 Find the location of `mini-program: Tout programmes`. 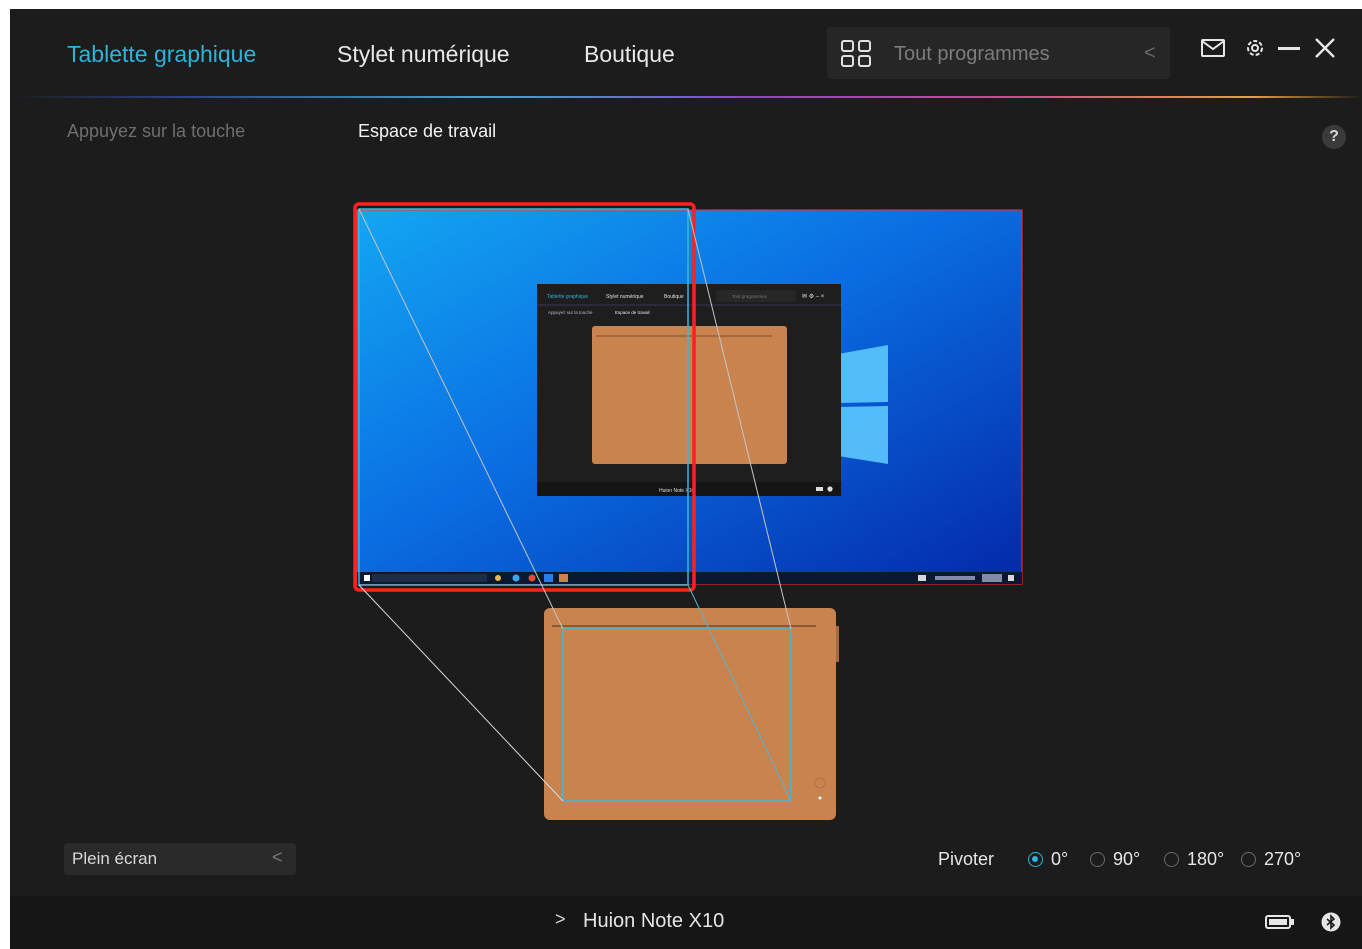

mini-program: Tout programmes is located at coordinates (750, 296).